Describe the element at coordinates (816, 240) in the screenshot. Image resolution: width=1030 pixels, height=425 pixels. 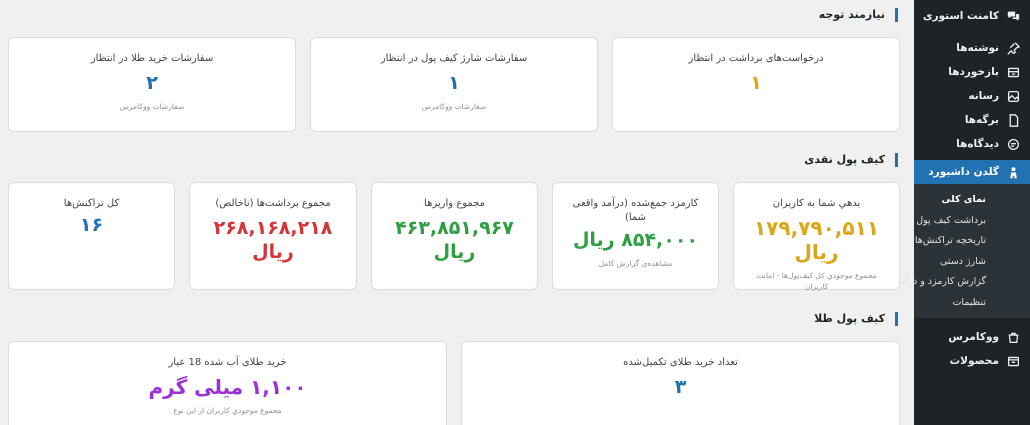
I see `card-value: ۱۷۹,۷۹۰,۵۱۱ ریال` at that location.